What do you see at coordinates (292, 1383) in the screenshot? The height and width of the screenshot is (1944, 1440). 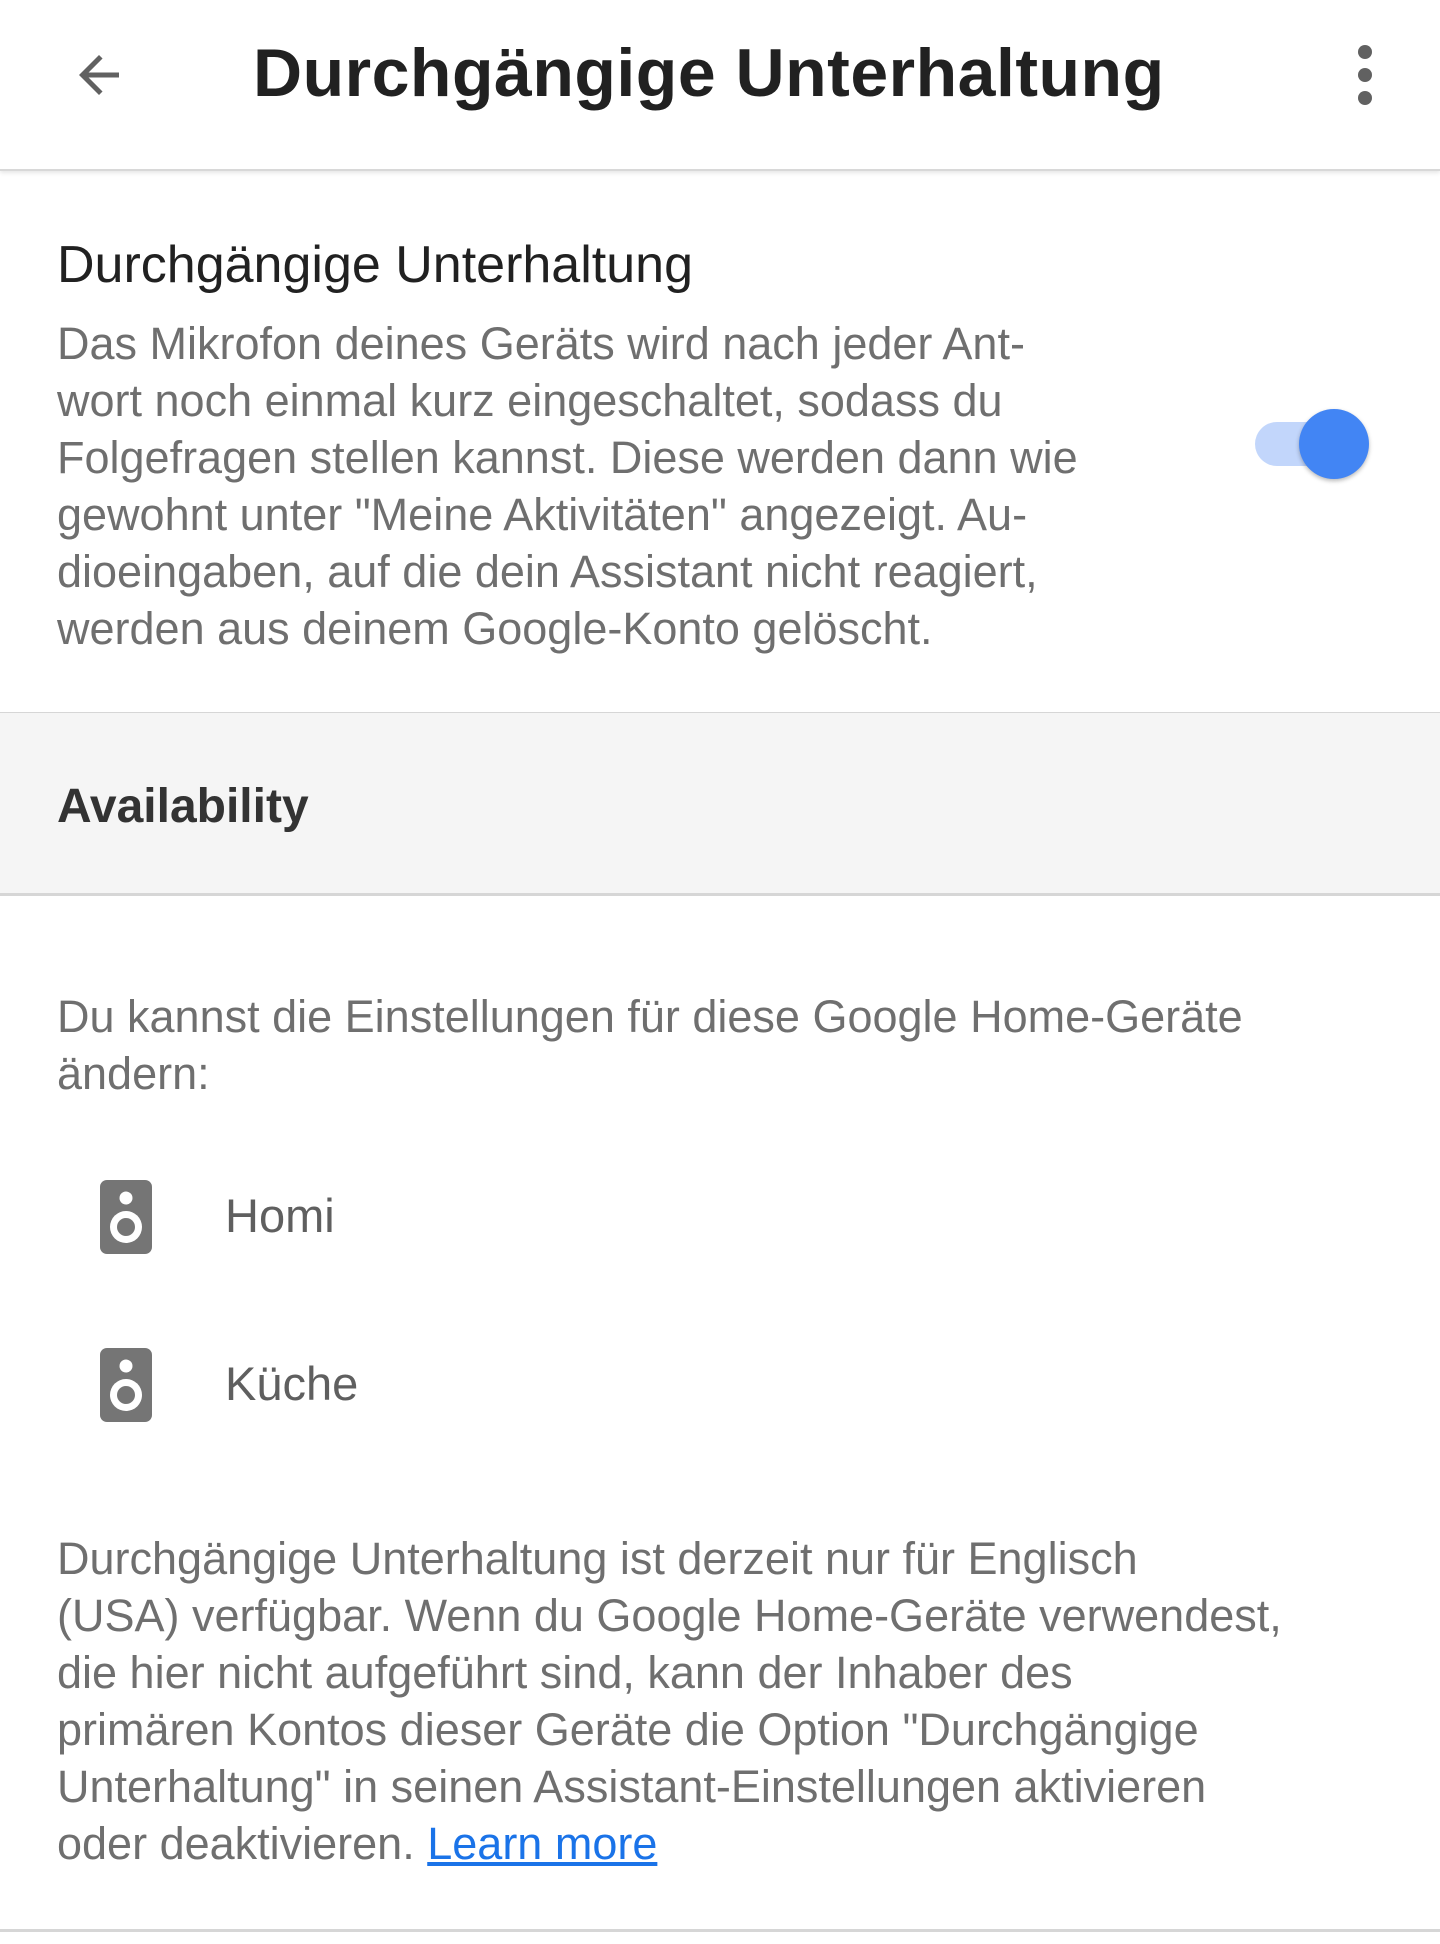 I see `device-name: Küche` at bounding box center [292, 1383].